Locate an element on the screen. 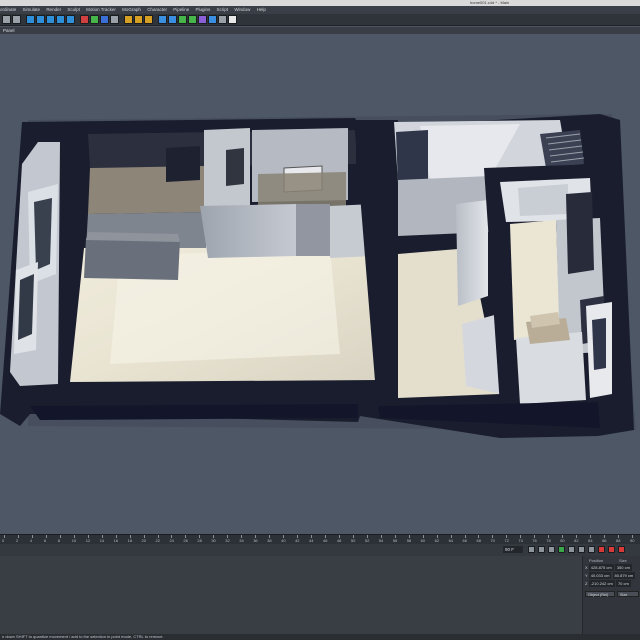 This screenshot has width=640, height=640. bathroom-mirror is located at coordinates (580, 233).